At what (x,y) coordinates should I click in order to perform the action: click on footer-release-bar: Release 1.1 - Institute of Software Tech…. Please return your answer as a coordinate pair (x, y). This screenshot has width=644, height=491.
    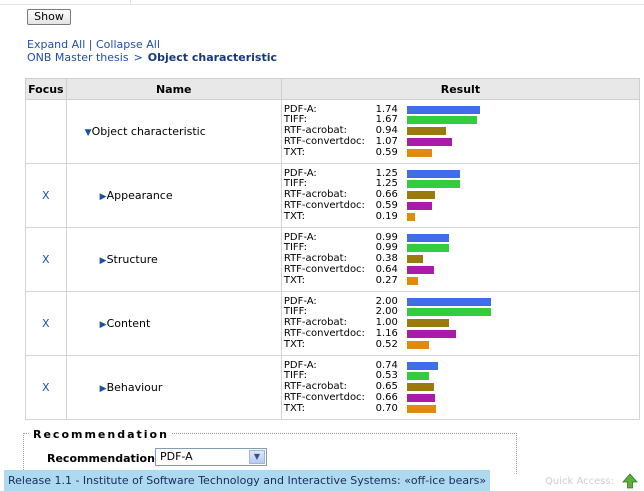
    Looking at the image, I should click on (247, 480).